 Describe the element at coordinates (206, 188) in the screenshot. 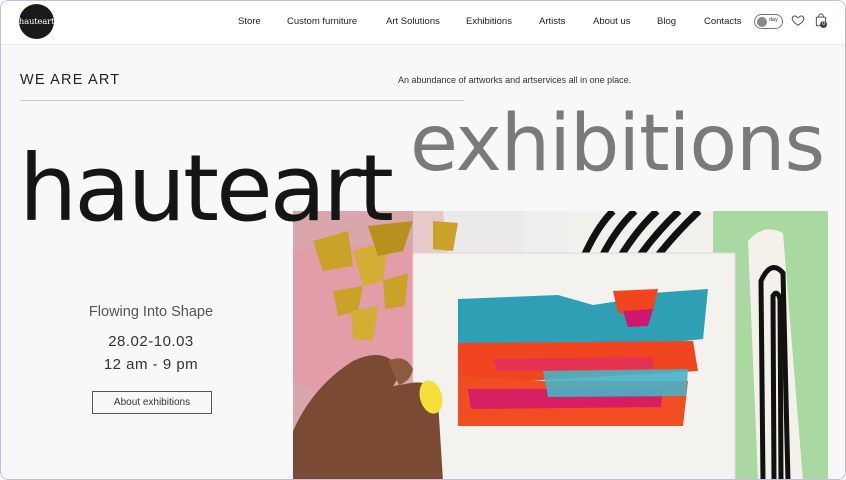

I see `hauteart-headline: hauteart` at that location.